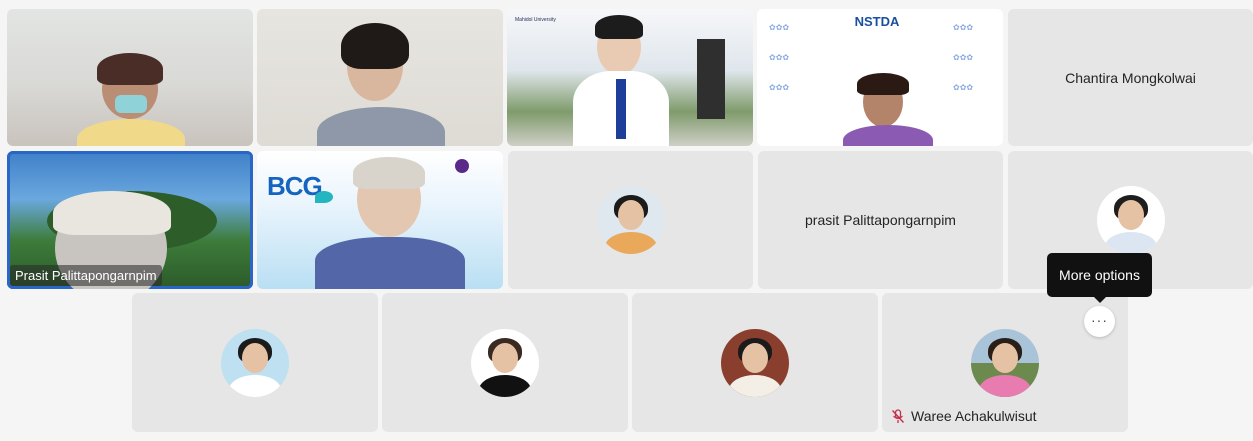 The height and width of the screenshot is (441, 1253). I want to click on participant-name-tile: Chantira Mongkolwai, so click(1130, 77).